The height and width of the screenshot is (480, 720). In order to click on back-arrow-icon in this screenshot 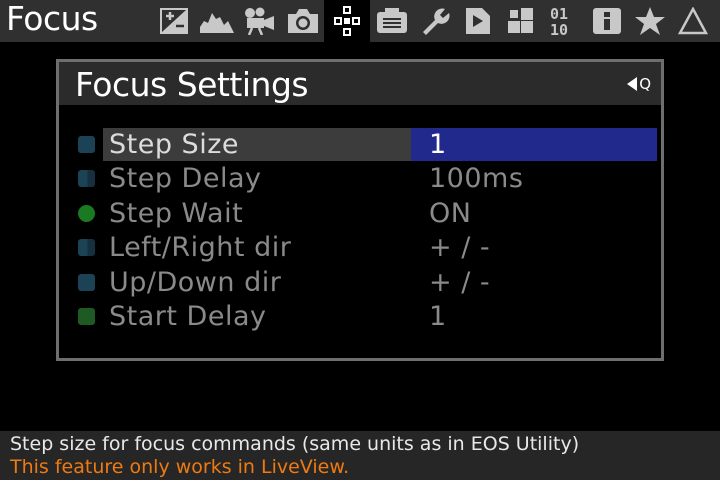, I will do `click(632, 84)`.